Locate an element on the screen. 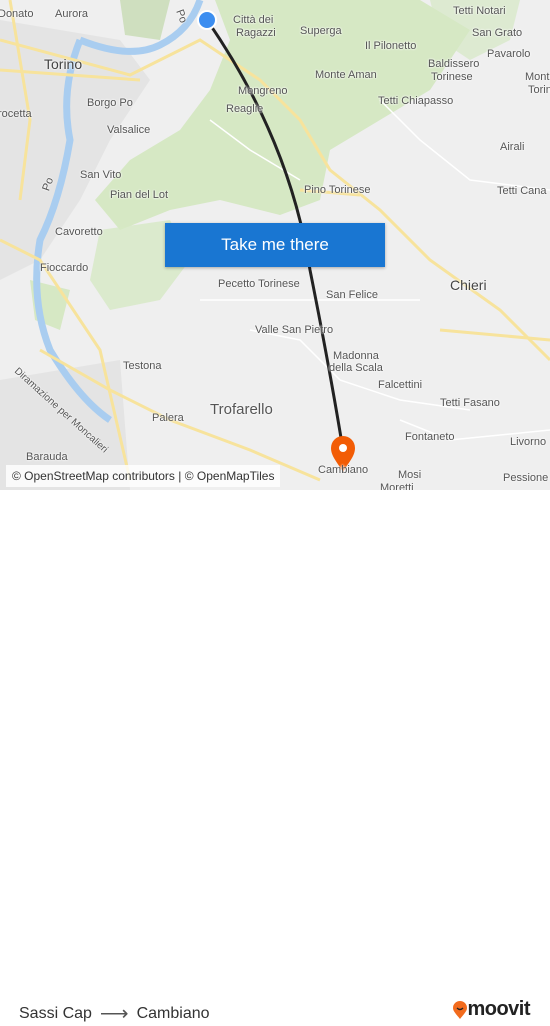  map-label: Baldissero is located at coordinates (454, 64).